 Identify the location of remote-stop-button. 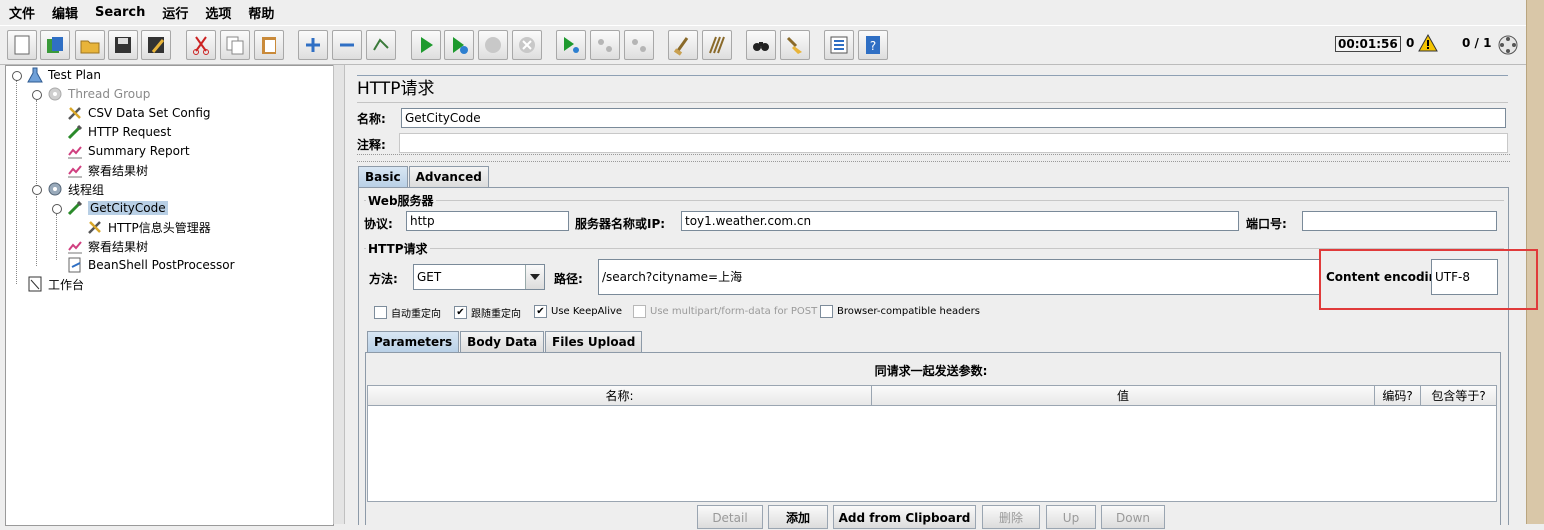
(605, 45).